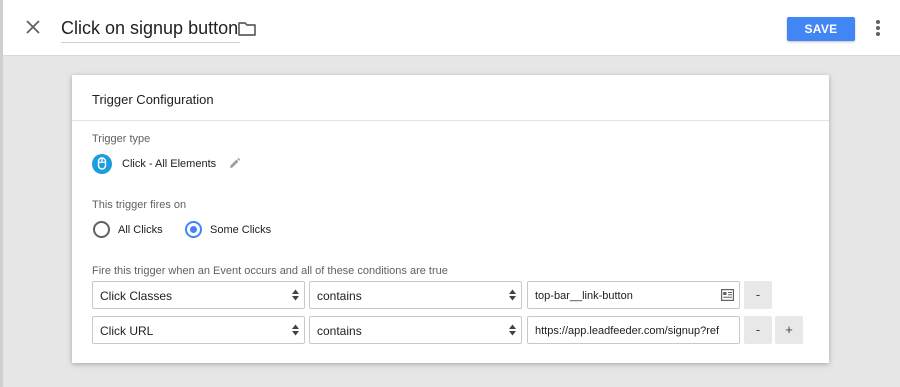 This screenshot has width=900, height=387. Describe the element at coordinates (878, 29) in the screenshot. I see `more-vert-icon` at that location.